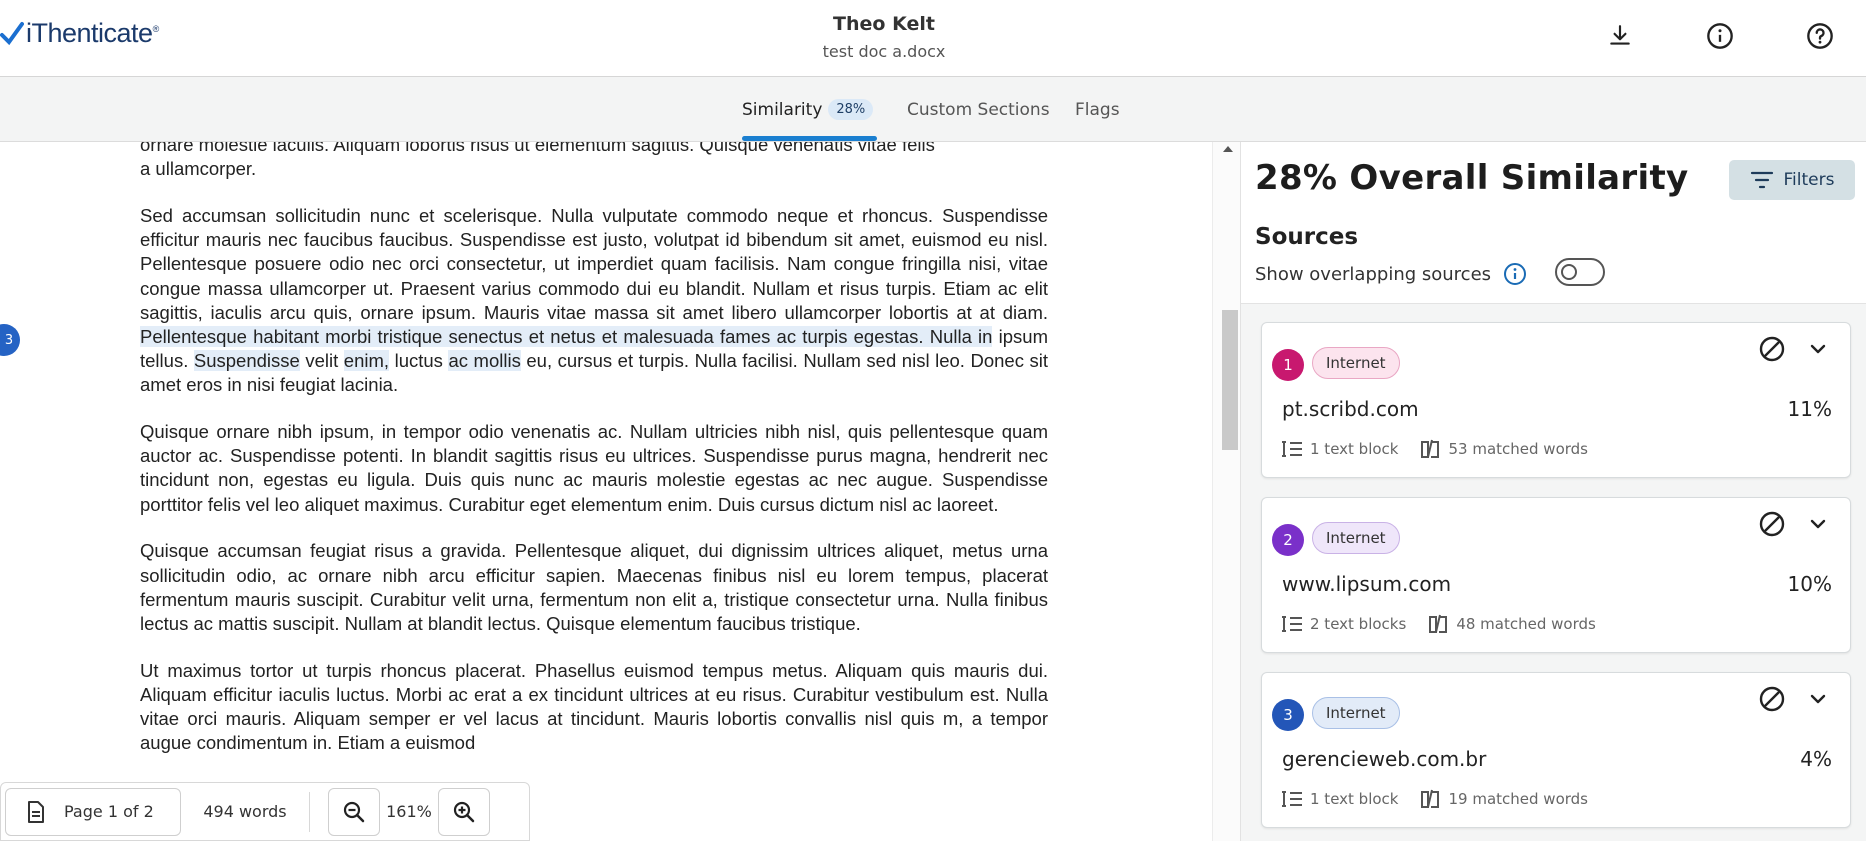  I want to click on zoom-out-button, so click(354, 811).